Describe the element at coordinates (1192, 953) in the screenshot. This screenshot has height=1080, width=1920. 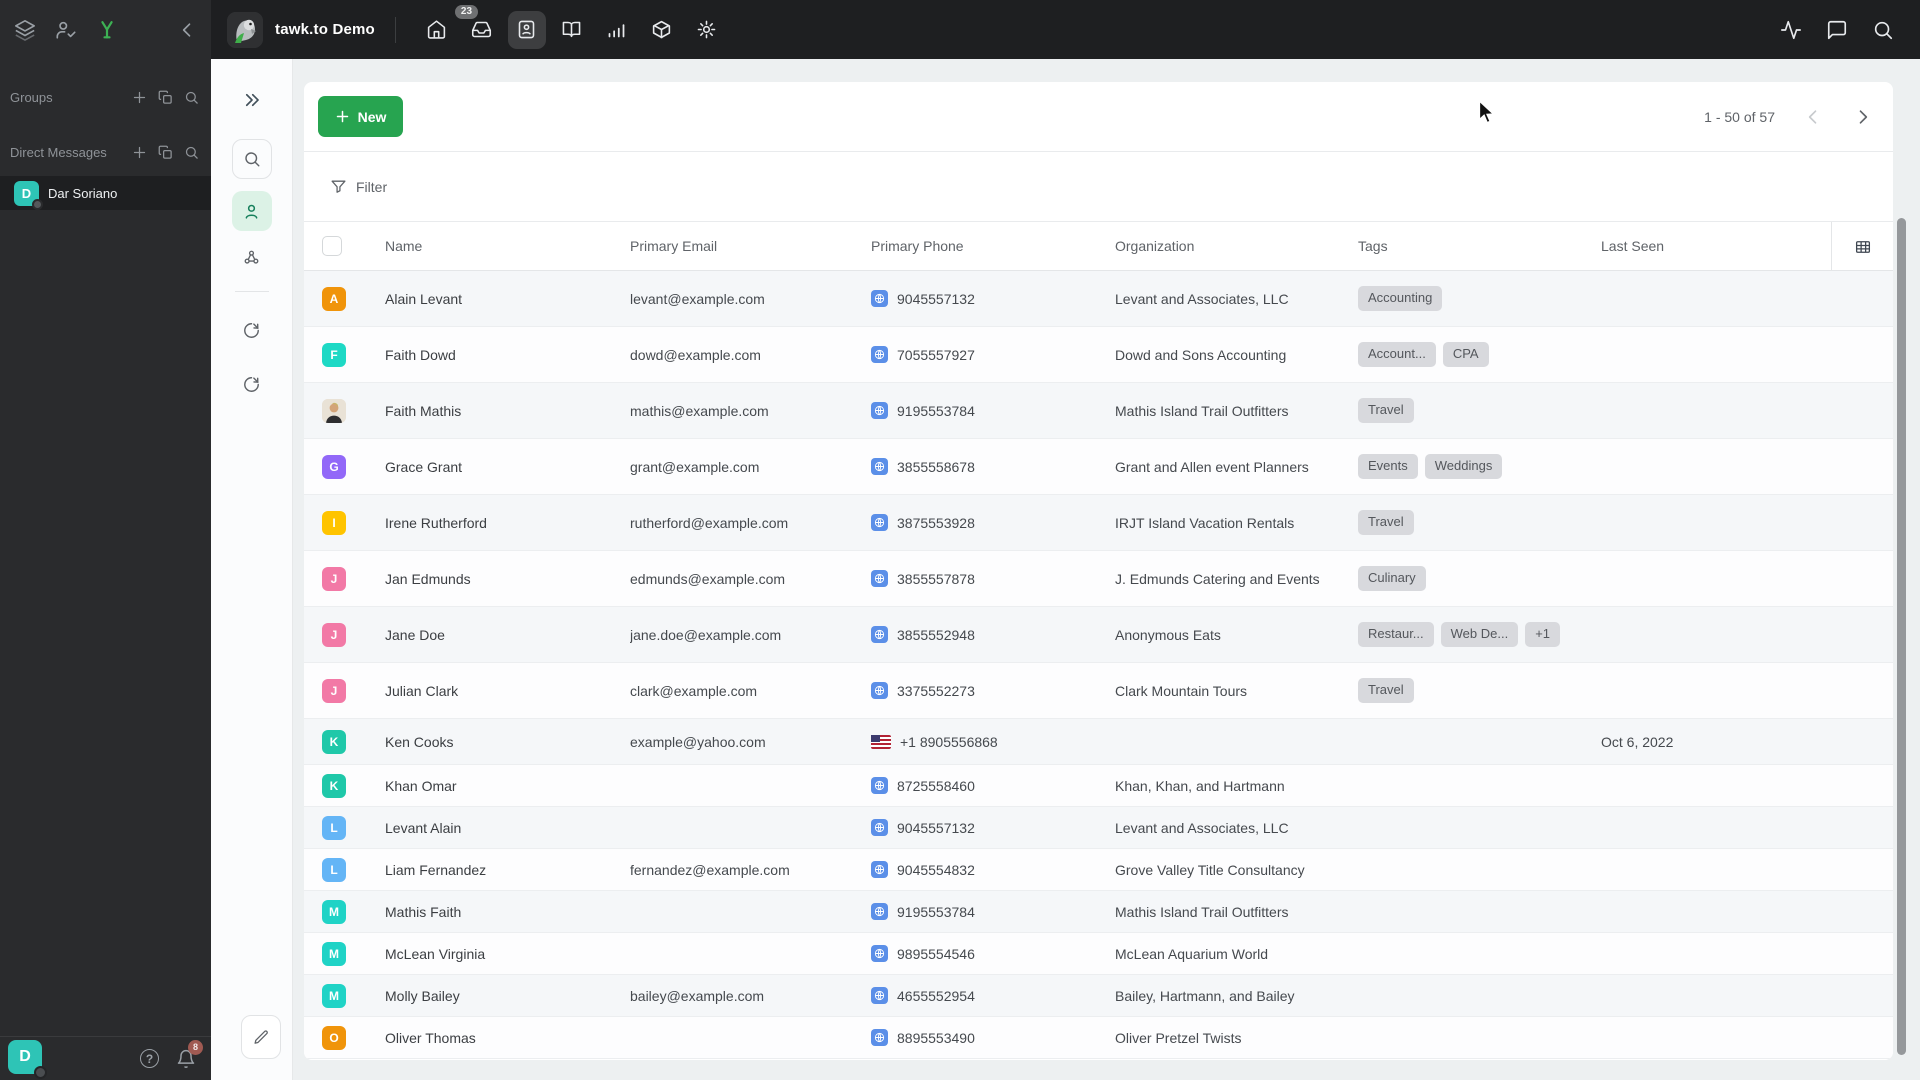
I see `contact-organization: McLean Aquarium World` at that location.